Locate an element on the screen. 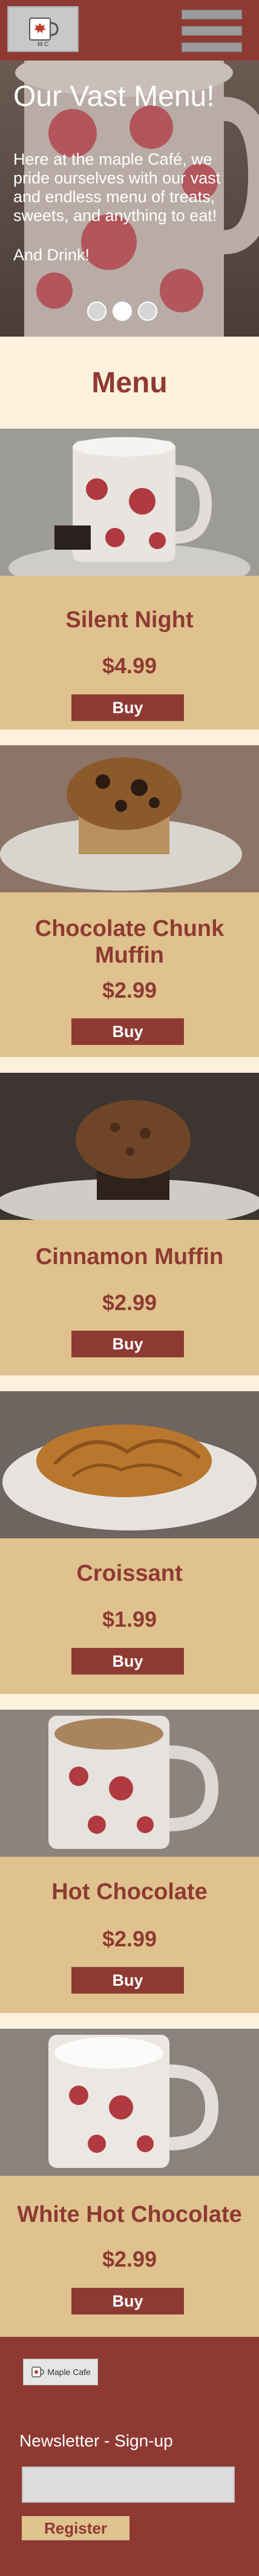 The image size is (259, 2576). item-name: Croissant is located at coordinates (129, 1573).